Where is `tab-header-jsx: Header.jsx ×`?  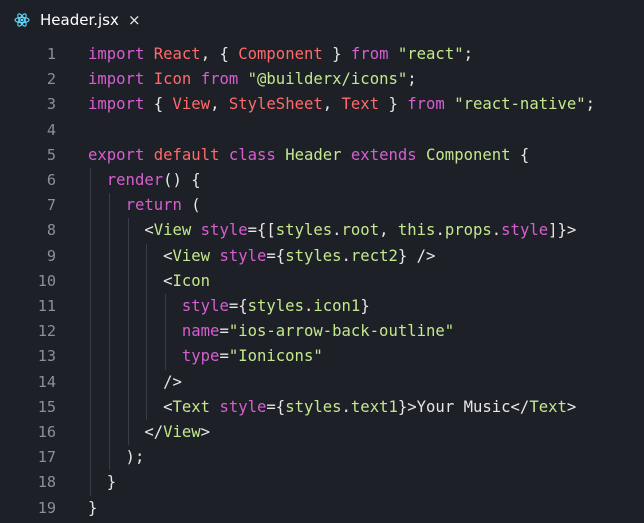 tab-header-jsx: Header.jsx × is located at coordinates (80, 20).